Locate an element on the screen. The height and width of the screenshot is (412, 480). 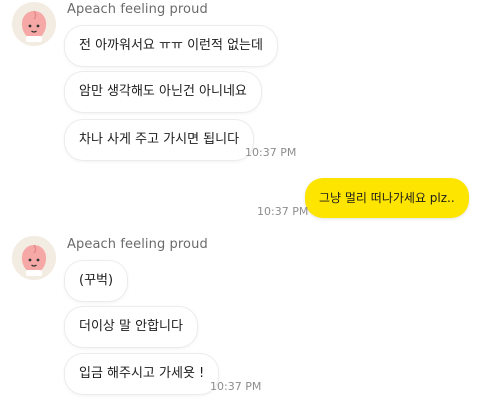
message-bubble: 입금 해주시고 가세욧 ! is located at coordinates (142, 374).